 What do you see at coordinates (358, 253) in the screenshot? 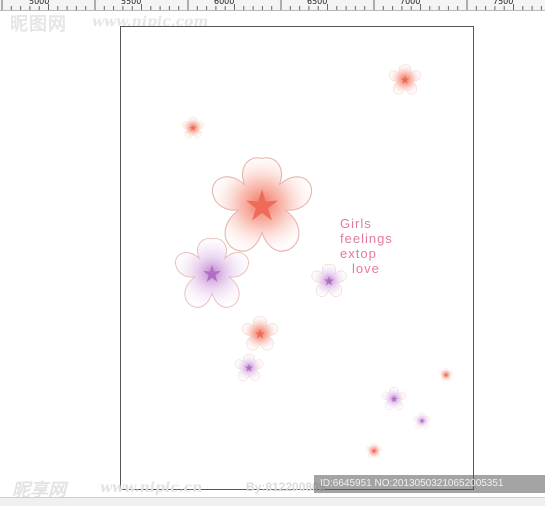
I see `poem-line: extop` at bounding box center [358, 253].